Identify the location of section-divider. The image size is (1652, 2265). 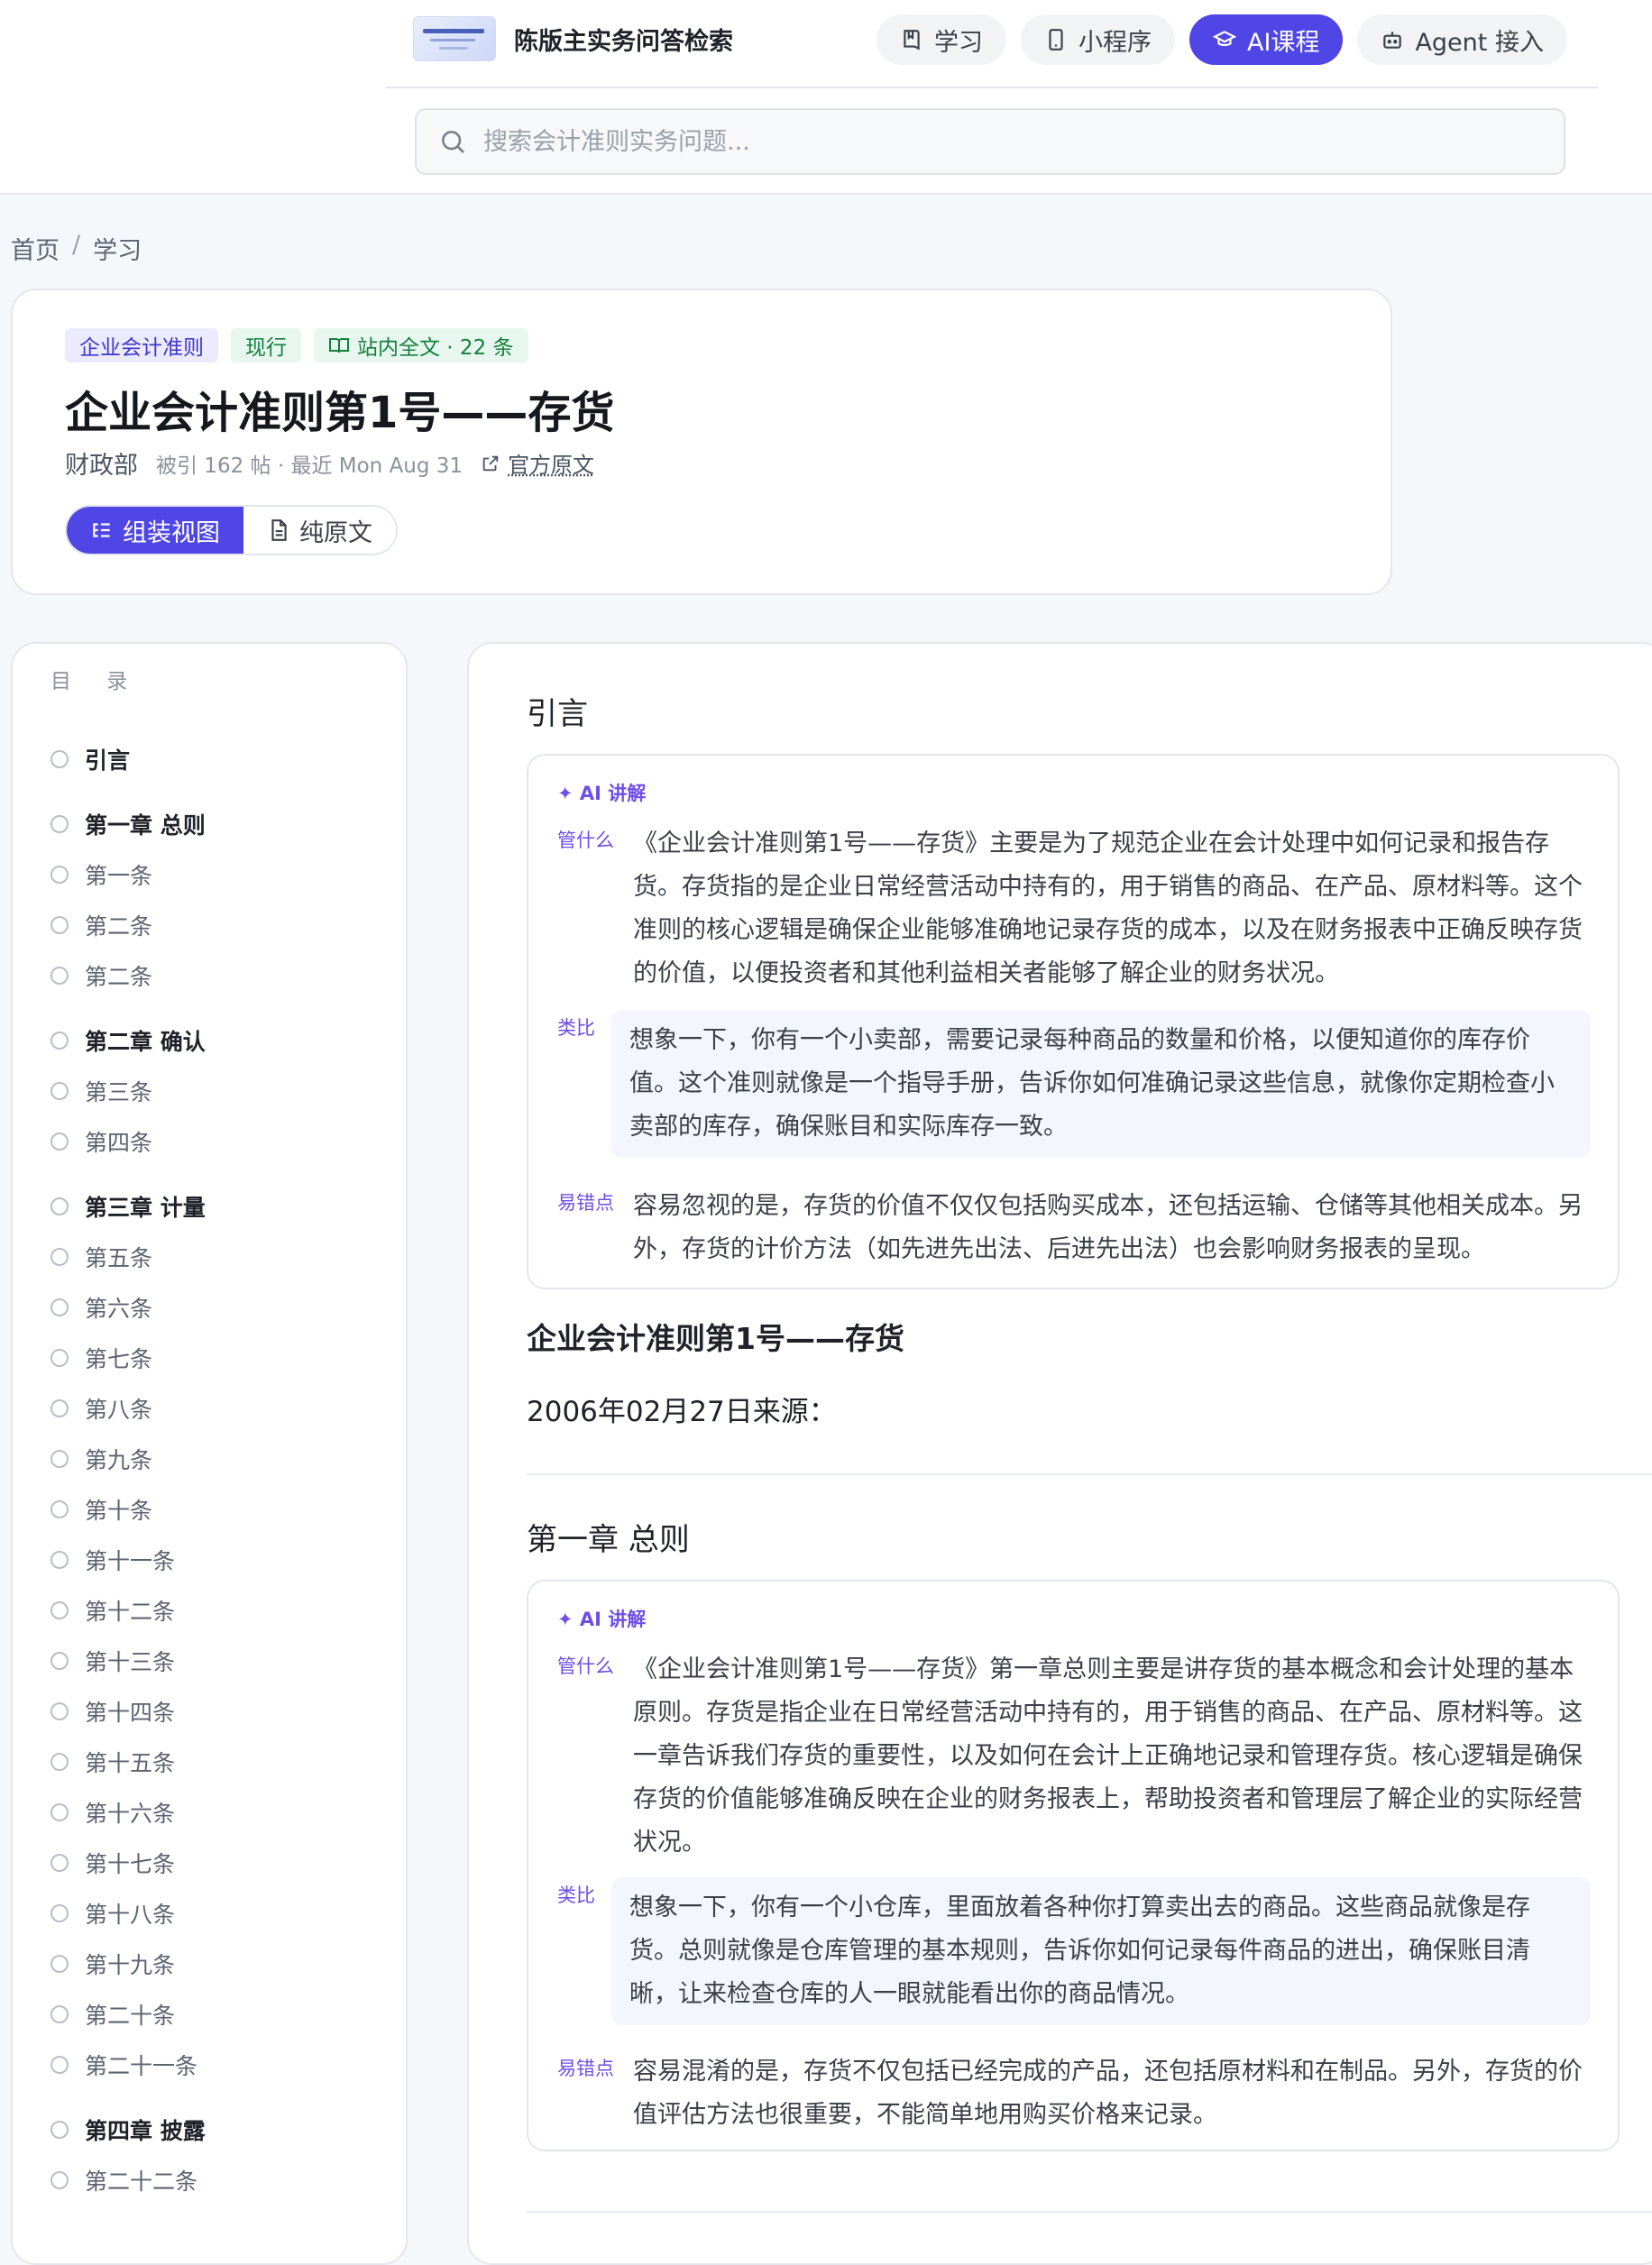
(1089, 2212).